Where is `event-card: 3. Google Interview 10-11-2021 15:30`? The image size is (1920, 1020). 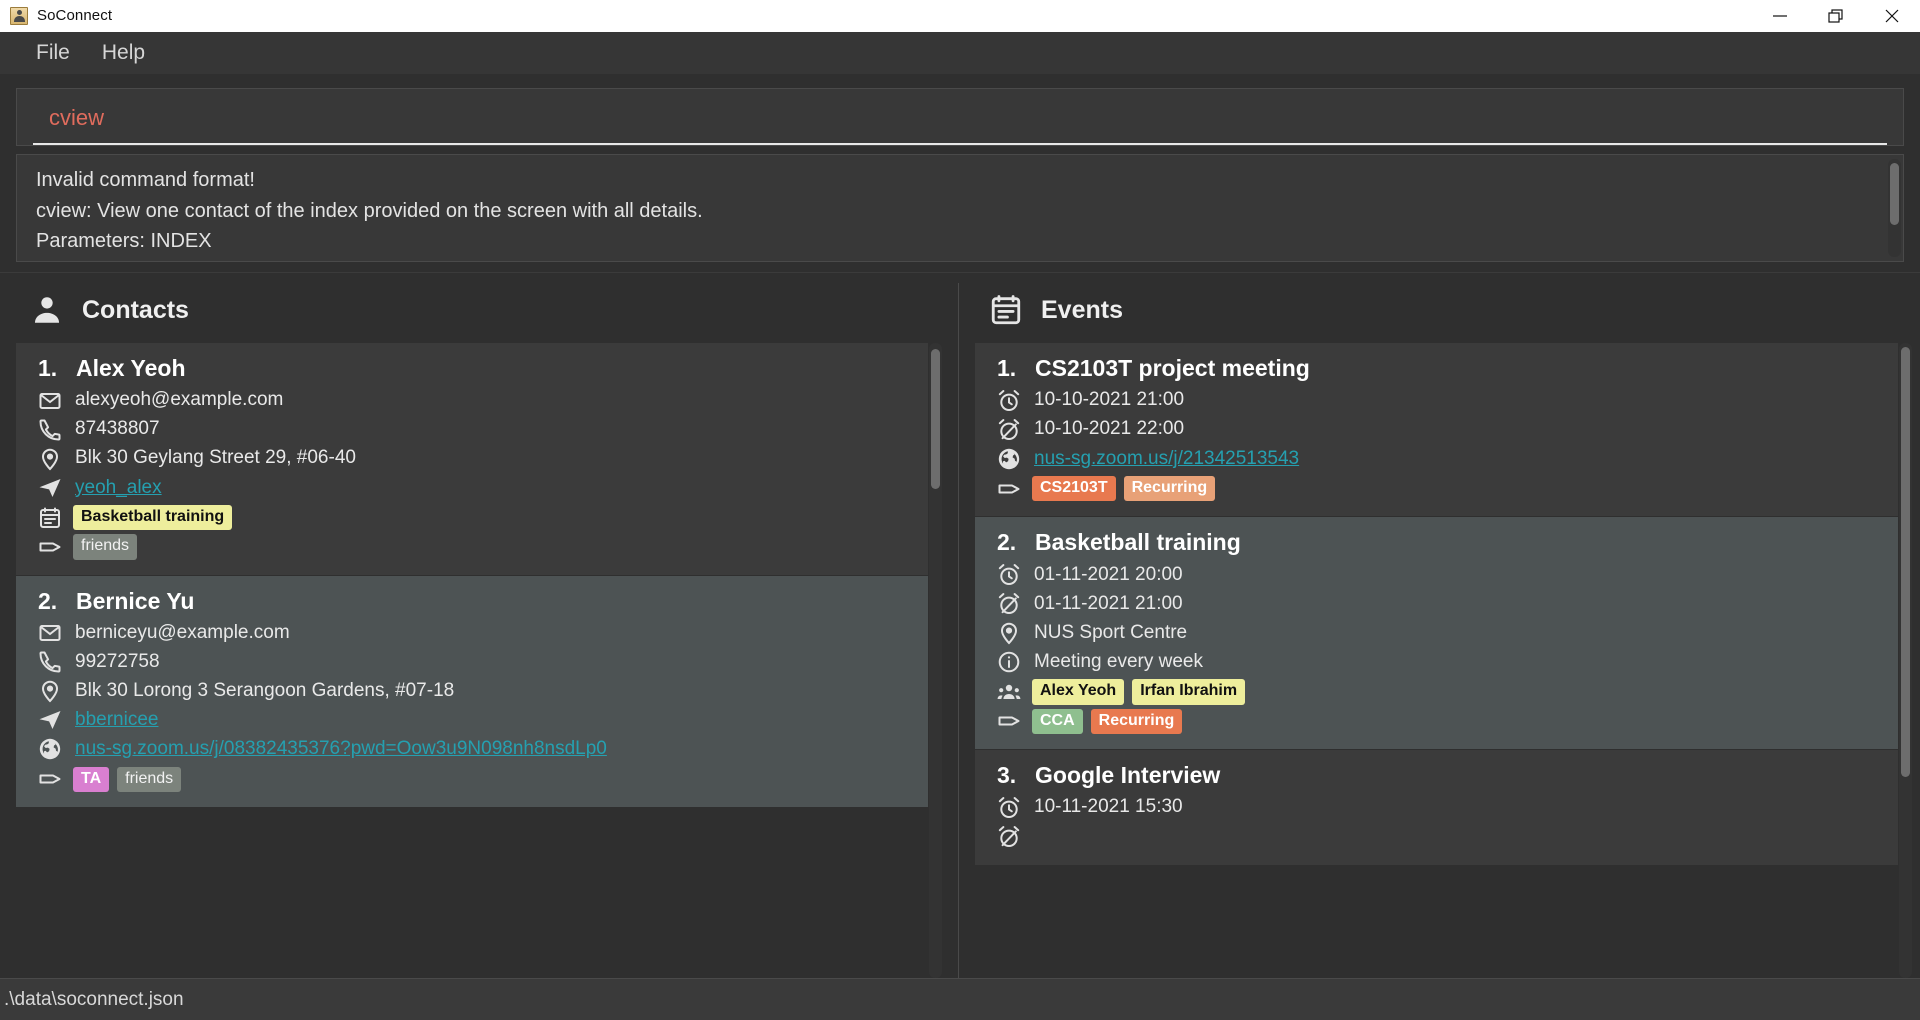
event-card: 3. Google Interview 10-11-2021 15:30 is located at coordinates (1436, 808).